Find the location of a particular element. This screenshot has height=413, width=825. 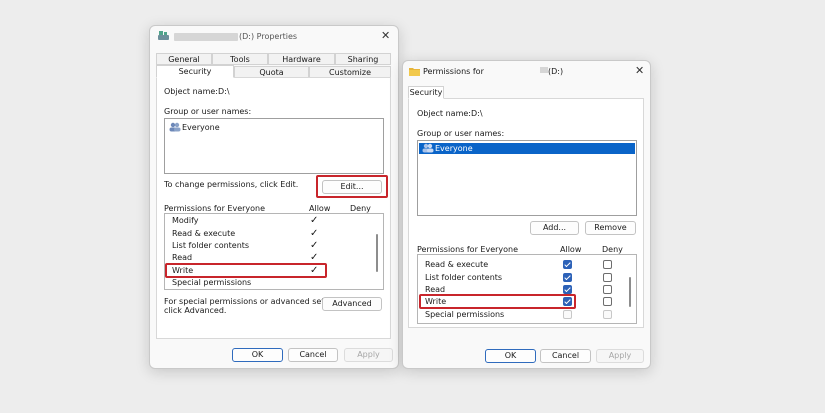

tab-hardware: Hardware is located at coordinates (301, 59).